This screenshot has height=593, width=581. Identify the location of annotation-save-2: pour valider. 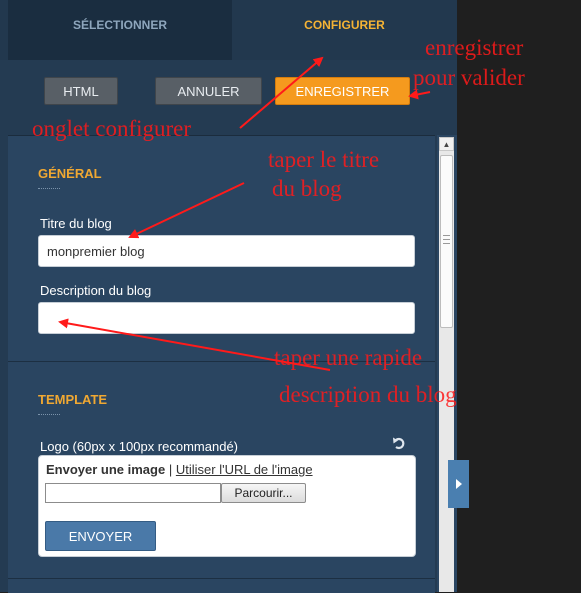
(469, 77).